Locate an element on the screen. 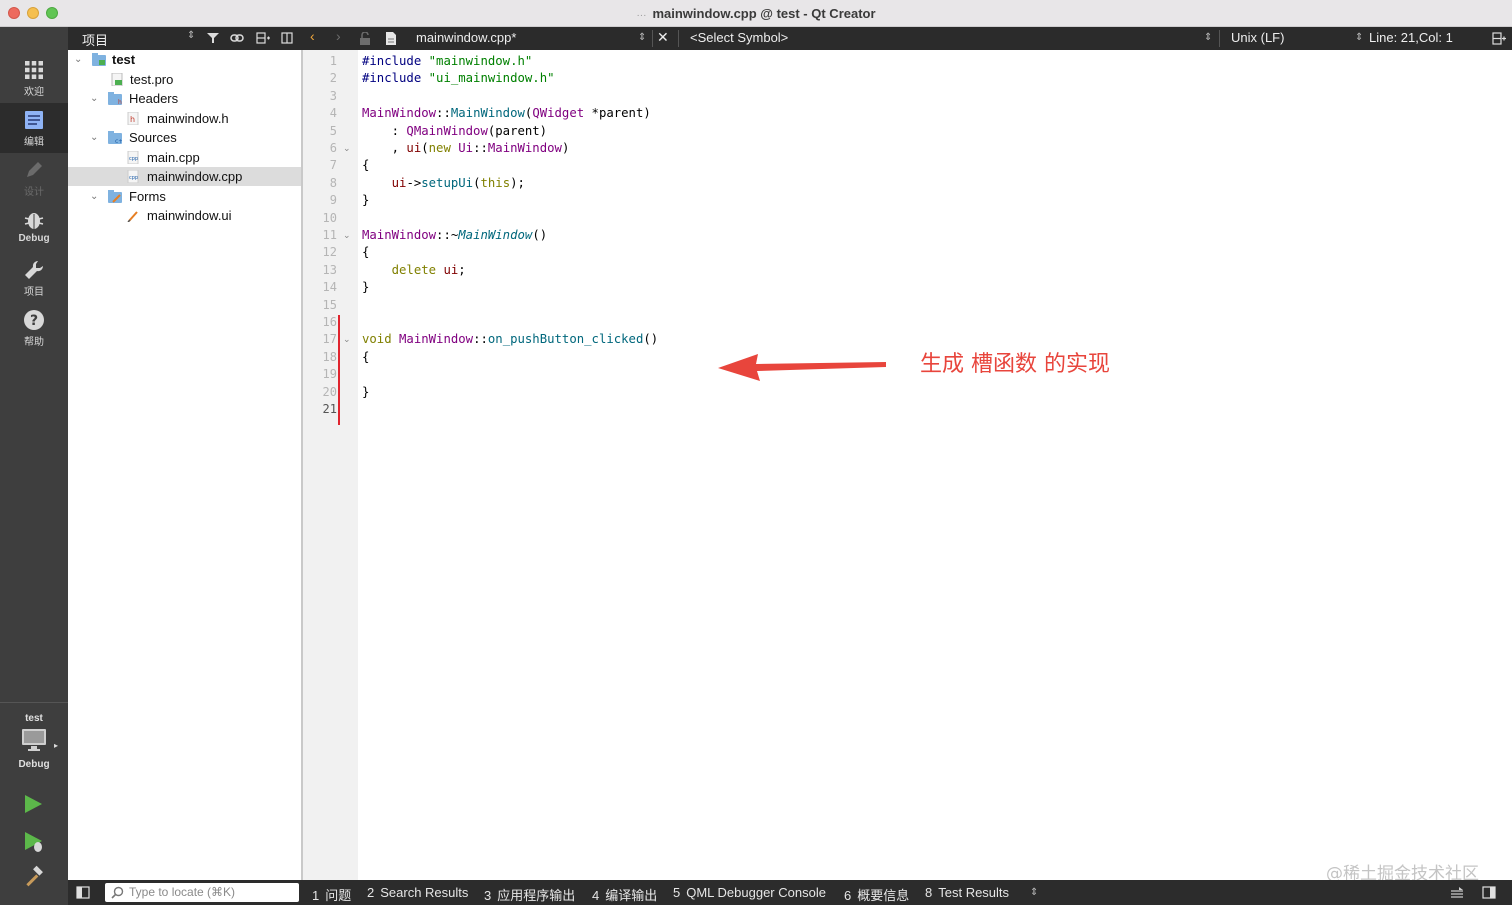 The width and height of the screenshot is (1512, 905). close-document-icon: ✕ is located at coordinates (663, 37).